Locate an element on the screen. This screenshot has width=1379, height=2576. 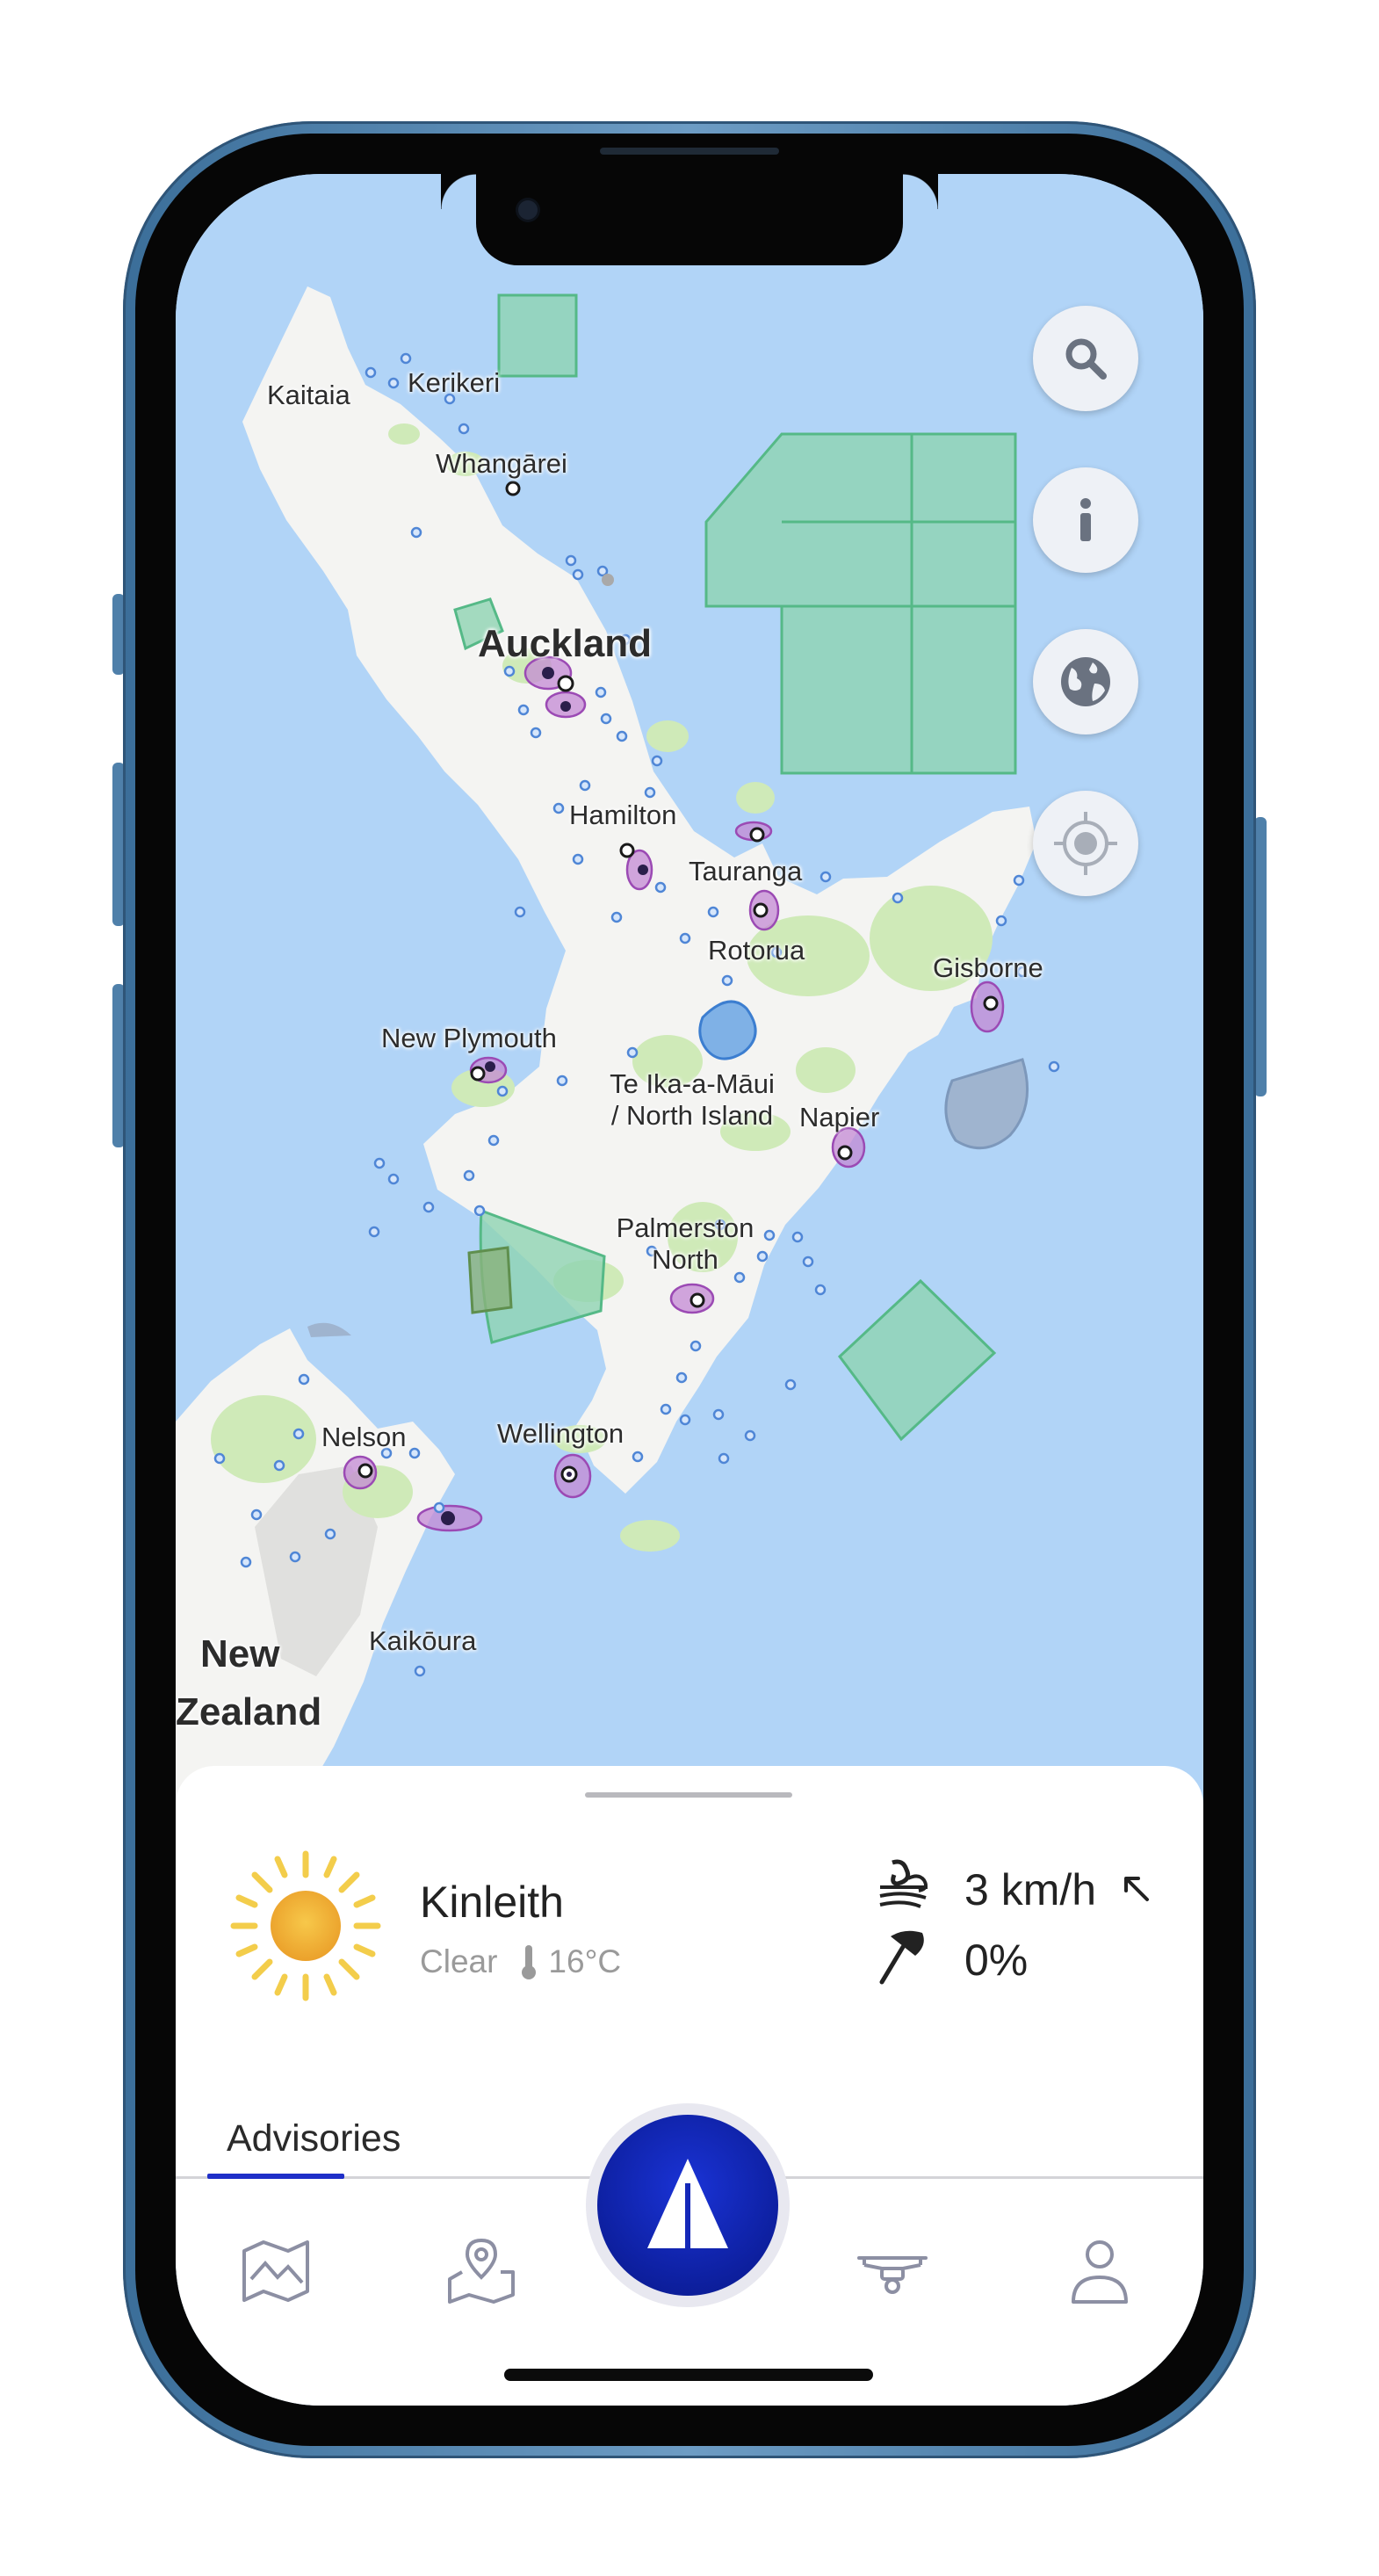
info-icon is located at coordinates (1085, 519).